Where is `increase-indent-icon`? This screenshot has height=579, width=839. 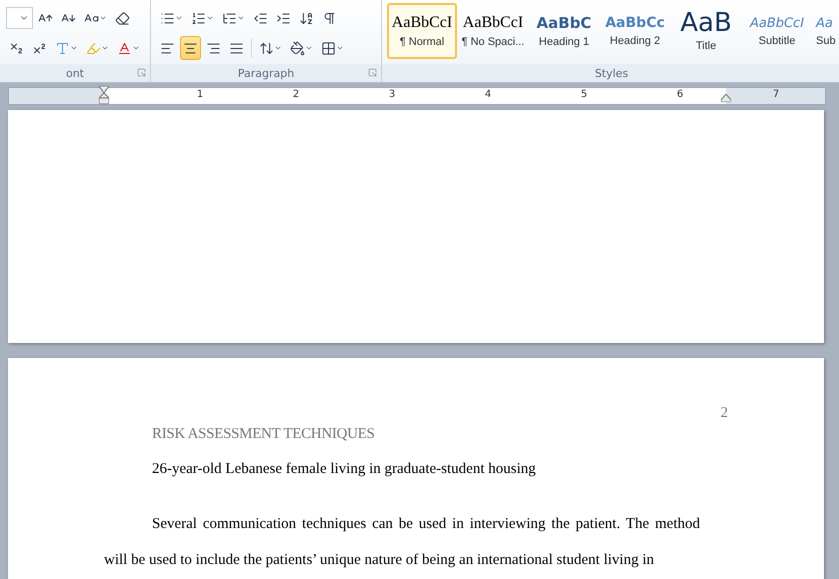
increase-indent-icon is located at coordinates (283, 18).